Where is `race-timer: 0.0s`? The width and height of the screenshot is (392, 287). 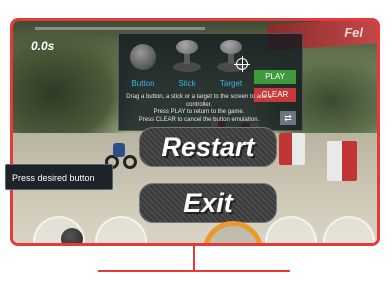 race-timer: 0.0s is located at coordinates (43, 46).